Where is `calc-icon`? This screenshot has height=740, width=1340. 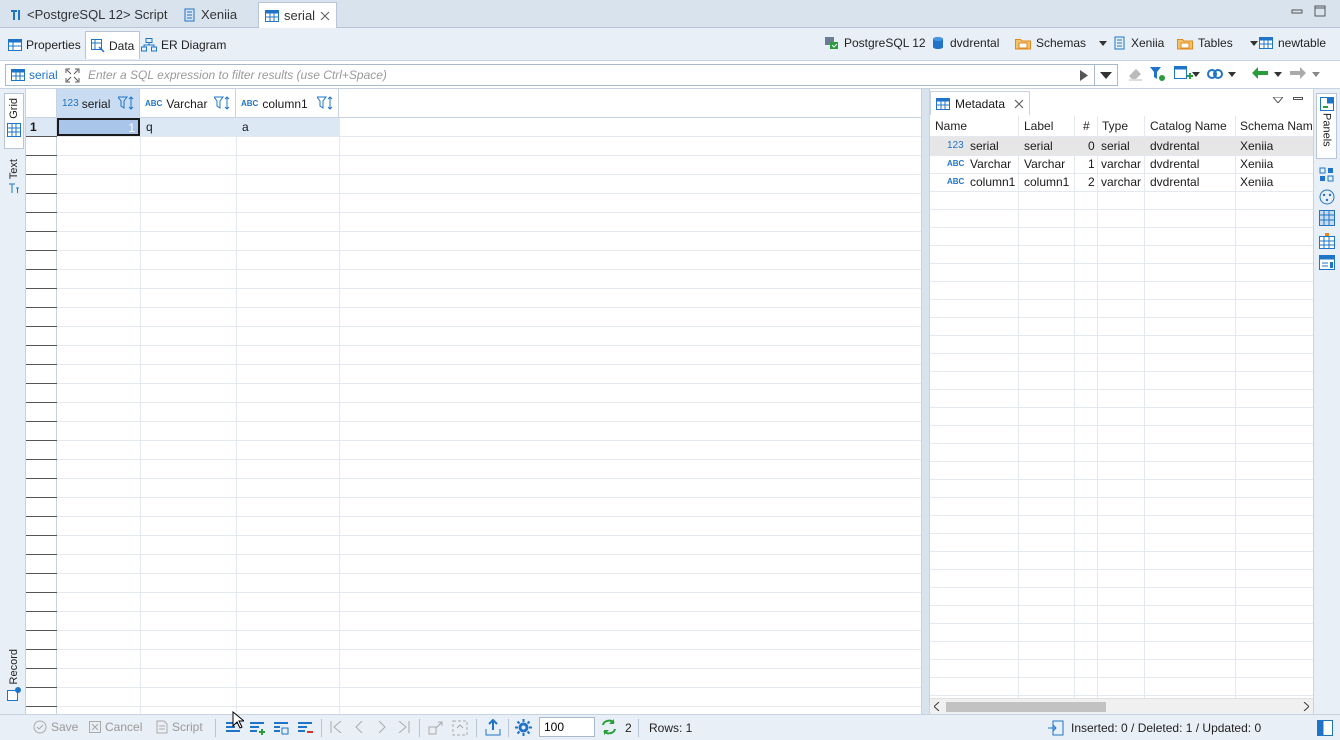
calc-icon is located at coordinates (1327, 197).